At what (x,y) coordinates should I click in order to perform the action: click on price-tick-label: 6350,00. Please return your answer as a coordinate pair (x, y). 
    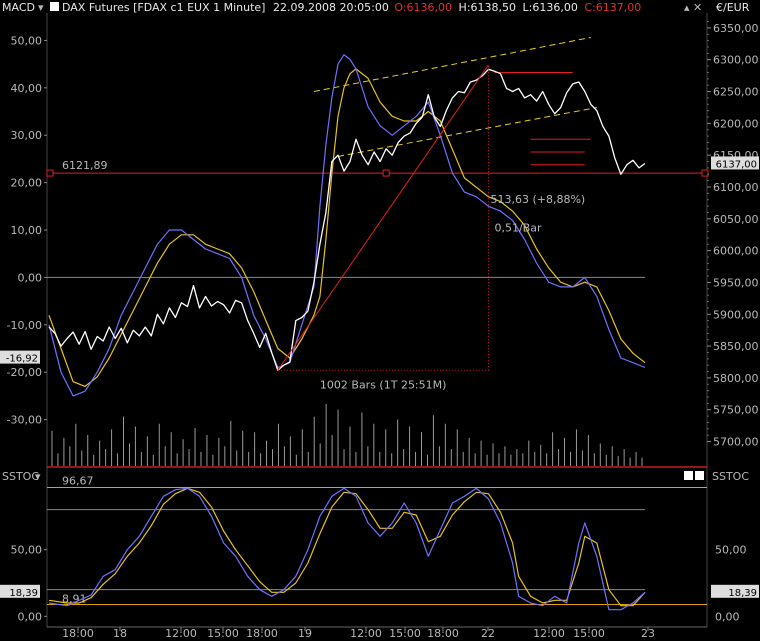
    Looking at the image, I should click on (736, 28).